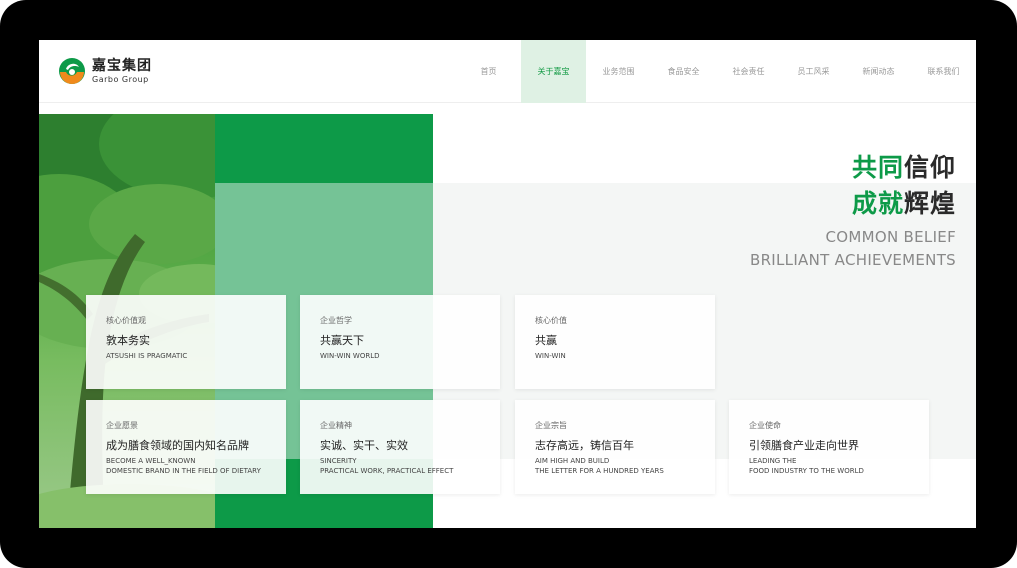 This screenshot has height=568, width=1017. I want to click on card-label: 企业哲学, so click(336, 320).